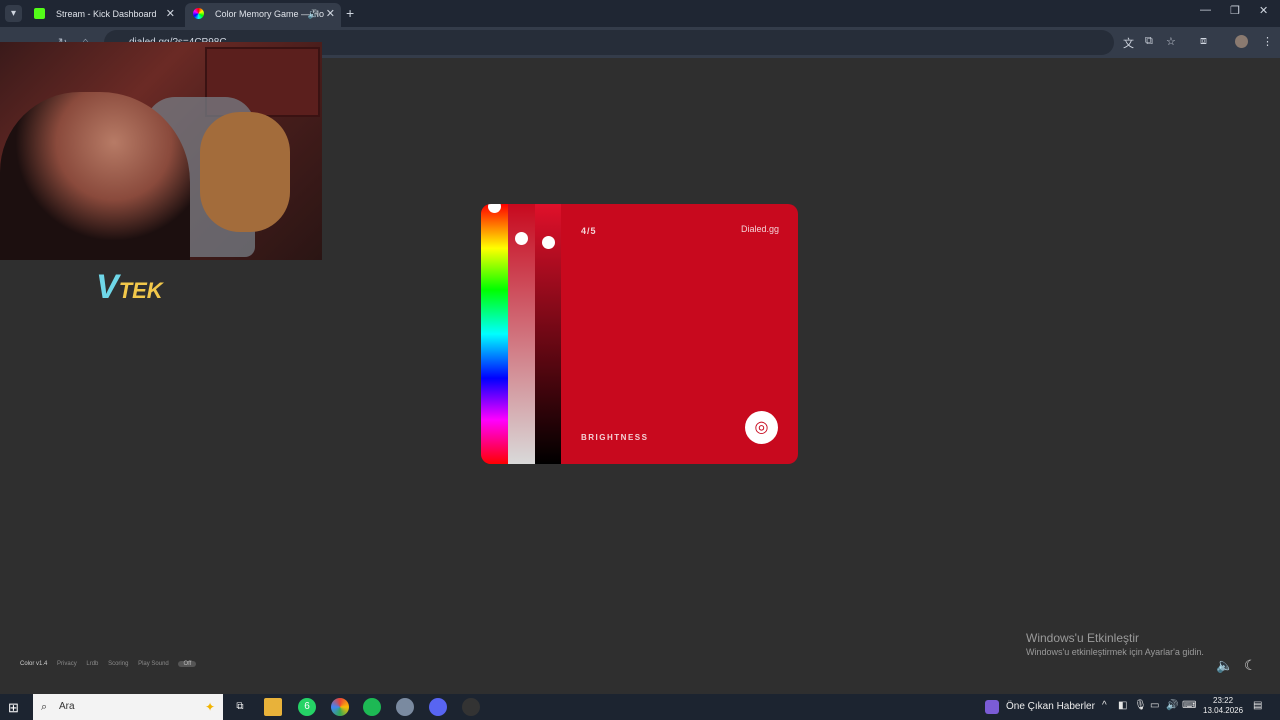  I want to click on restore-icon: ❐, so click(1235, 10).